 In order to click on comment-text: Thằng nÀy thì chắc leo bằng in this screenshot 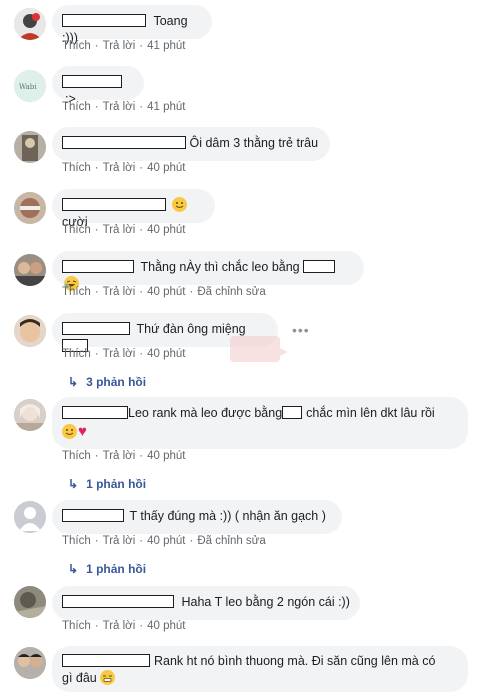, I will do `click(220, 267)`.